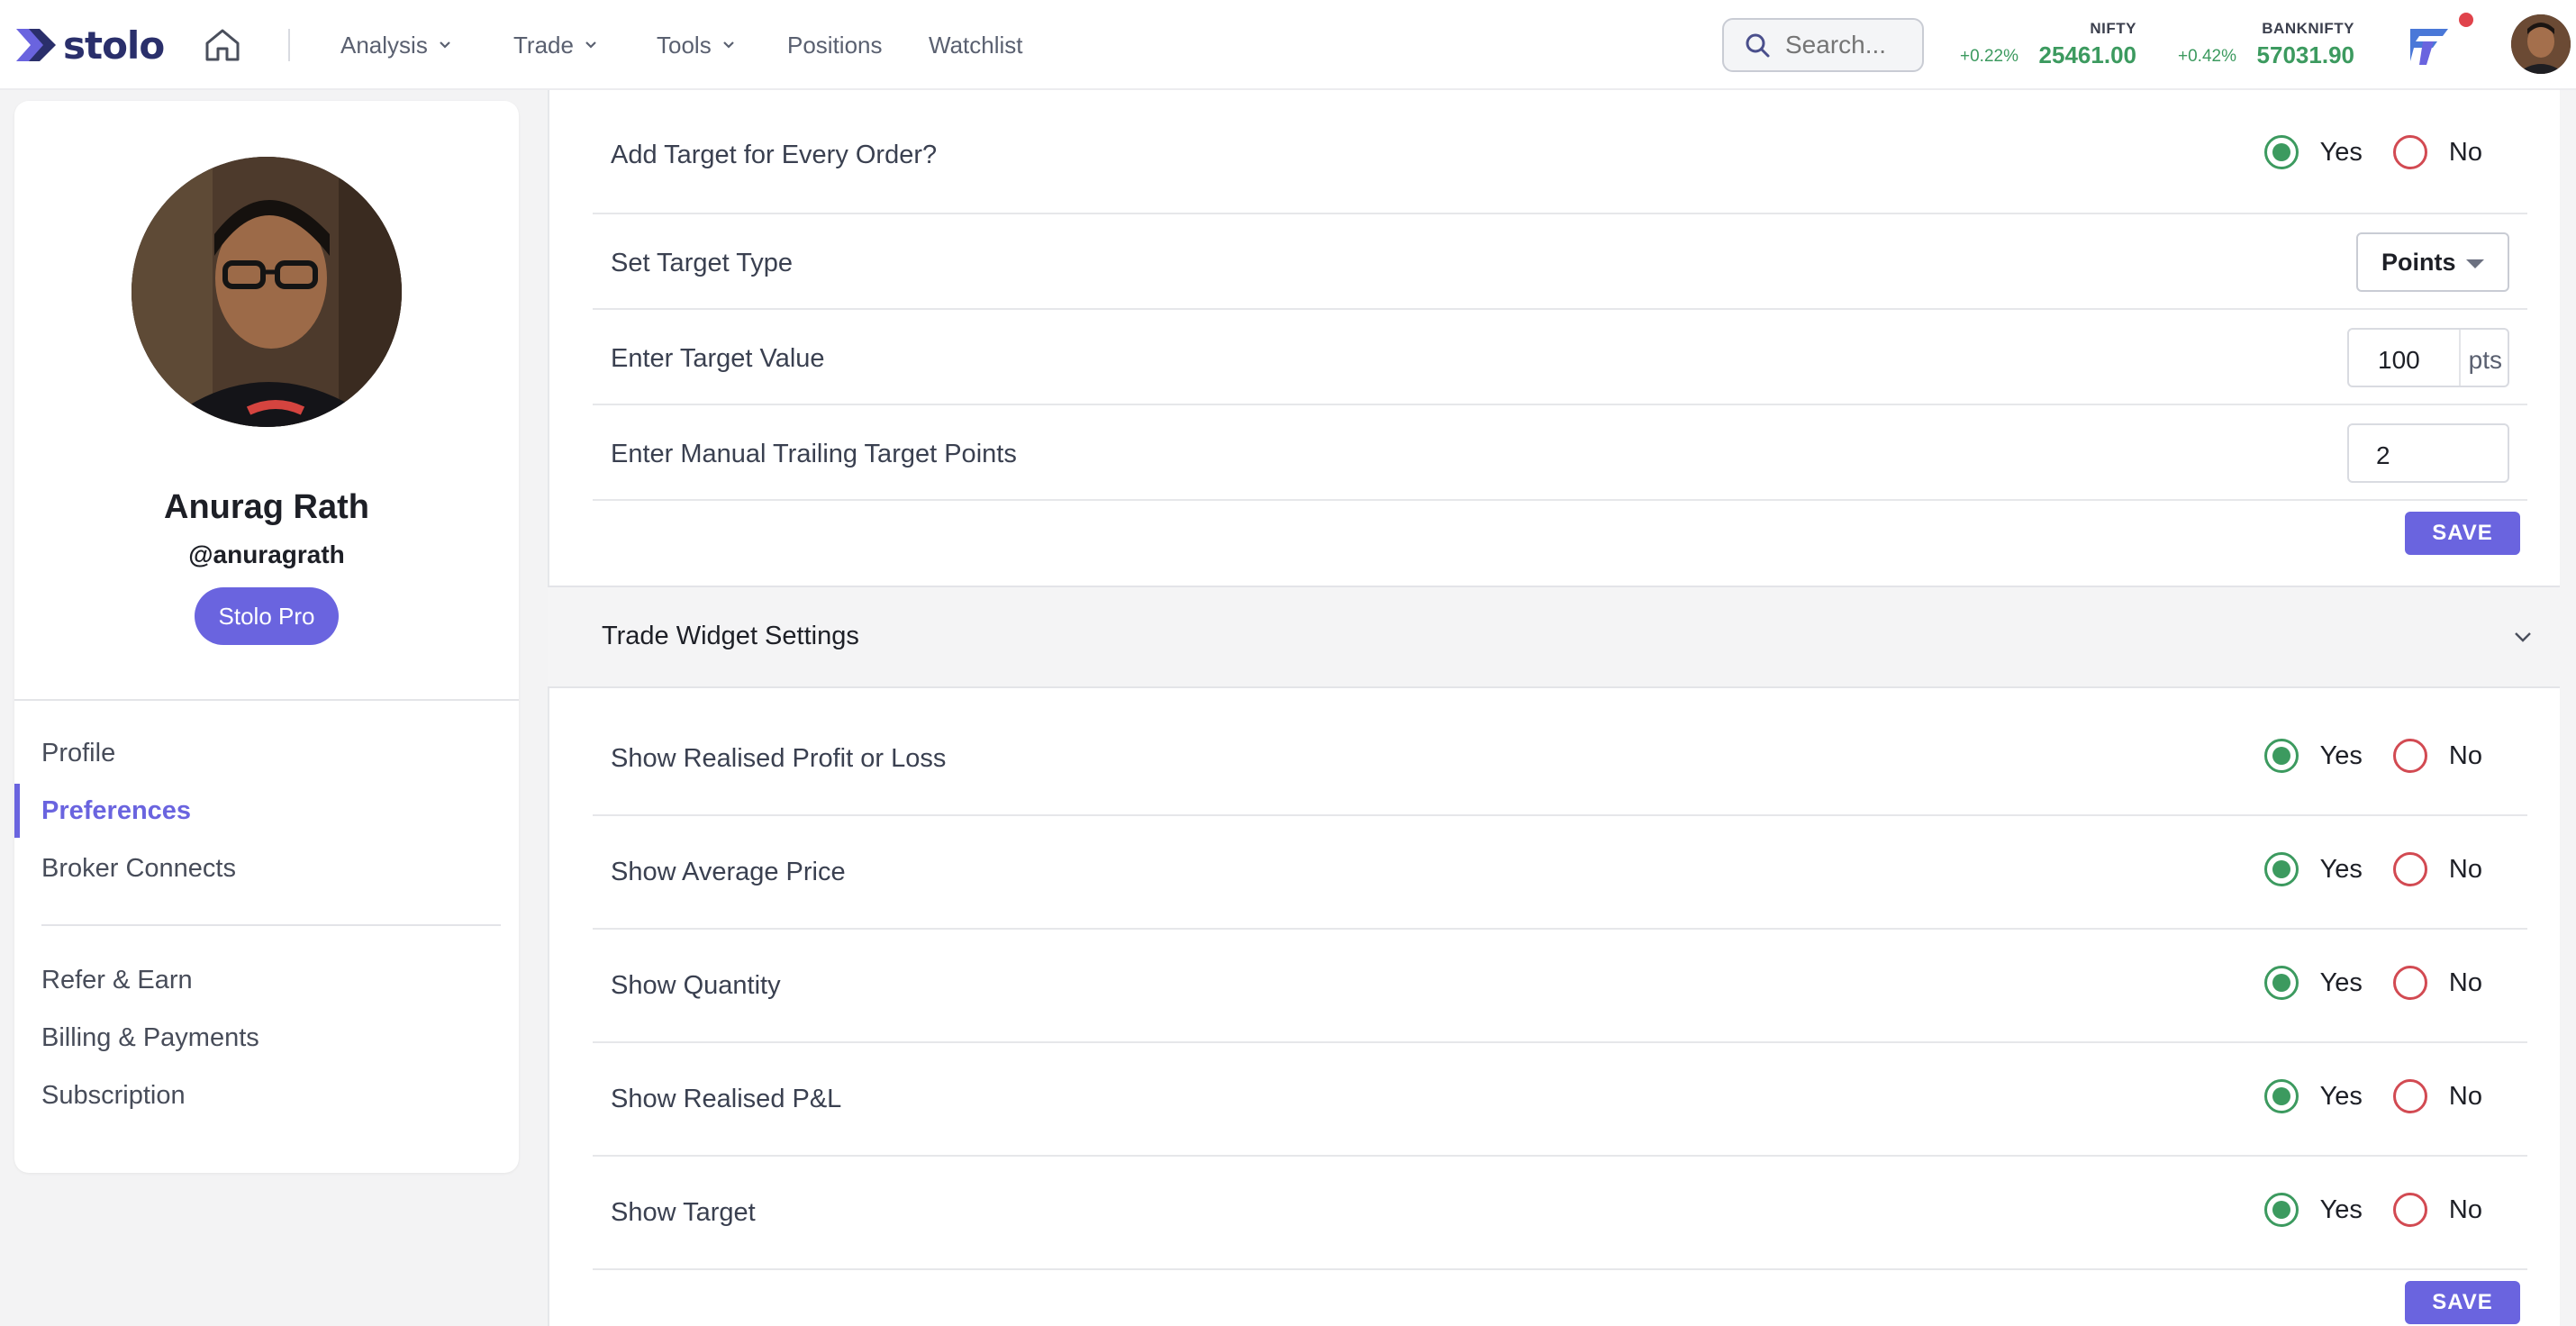 This screenshot has height=1326, width=2576. What do you see at coordinates (696, 986) in the screenshot?
I see `setting-label: Show Quantity` at bounding box center [696, 986].